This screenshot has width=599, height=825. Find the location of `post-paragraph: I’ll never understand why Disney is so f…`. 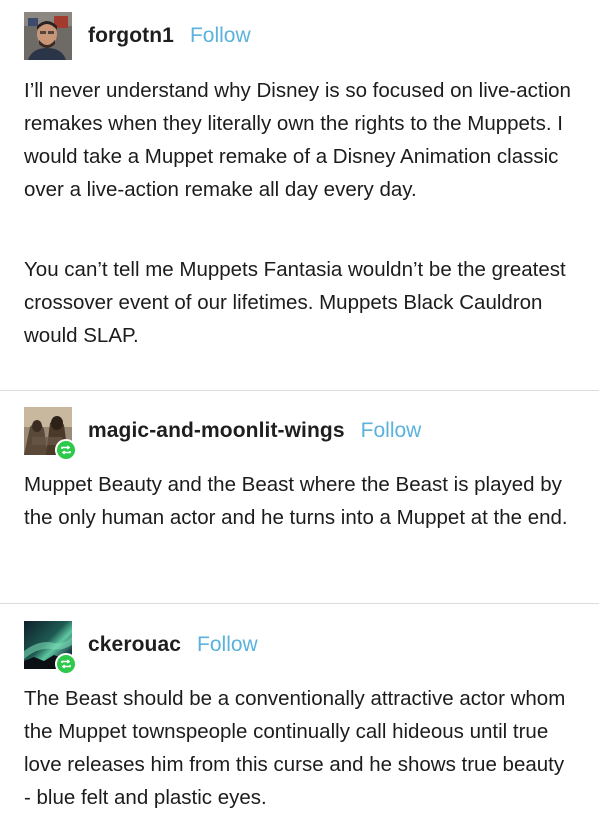

post-paragraph: I’ll never understand why Disney is so f… is located at coordinates (297, 140).